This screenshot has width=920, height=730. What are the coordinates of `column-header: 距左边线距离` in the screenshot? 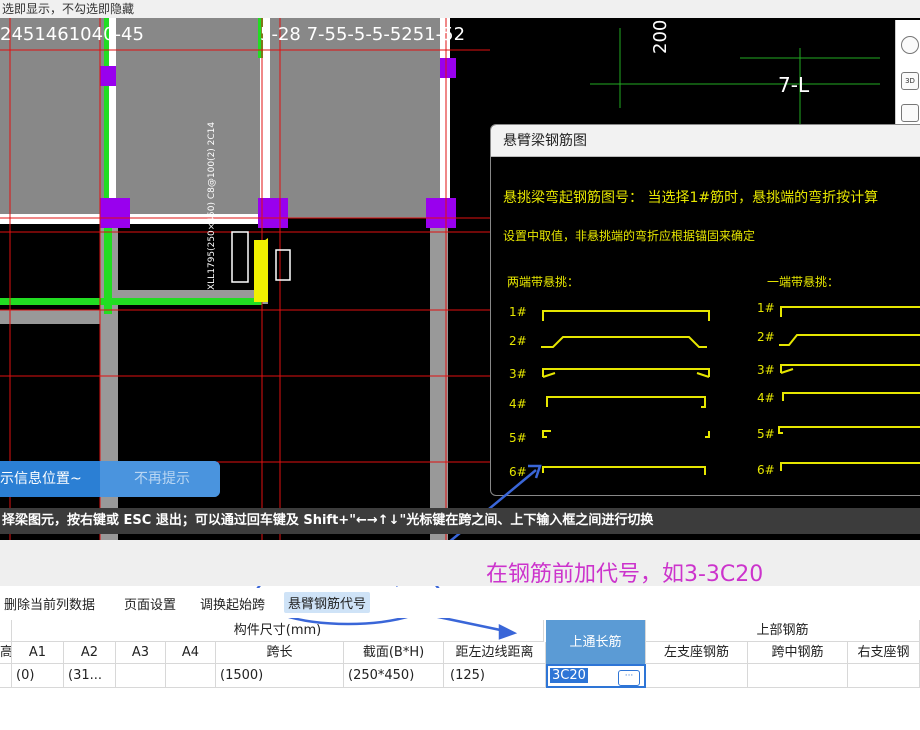 It's located at (495, 653).